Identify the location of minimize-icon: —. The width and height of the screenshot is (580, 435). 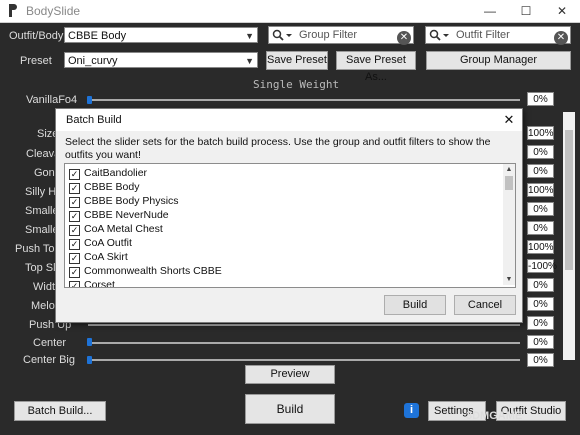
(490, 11).